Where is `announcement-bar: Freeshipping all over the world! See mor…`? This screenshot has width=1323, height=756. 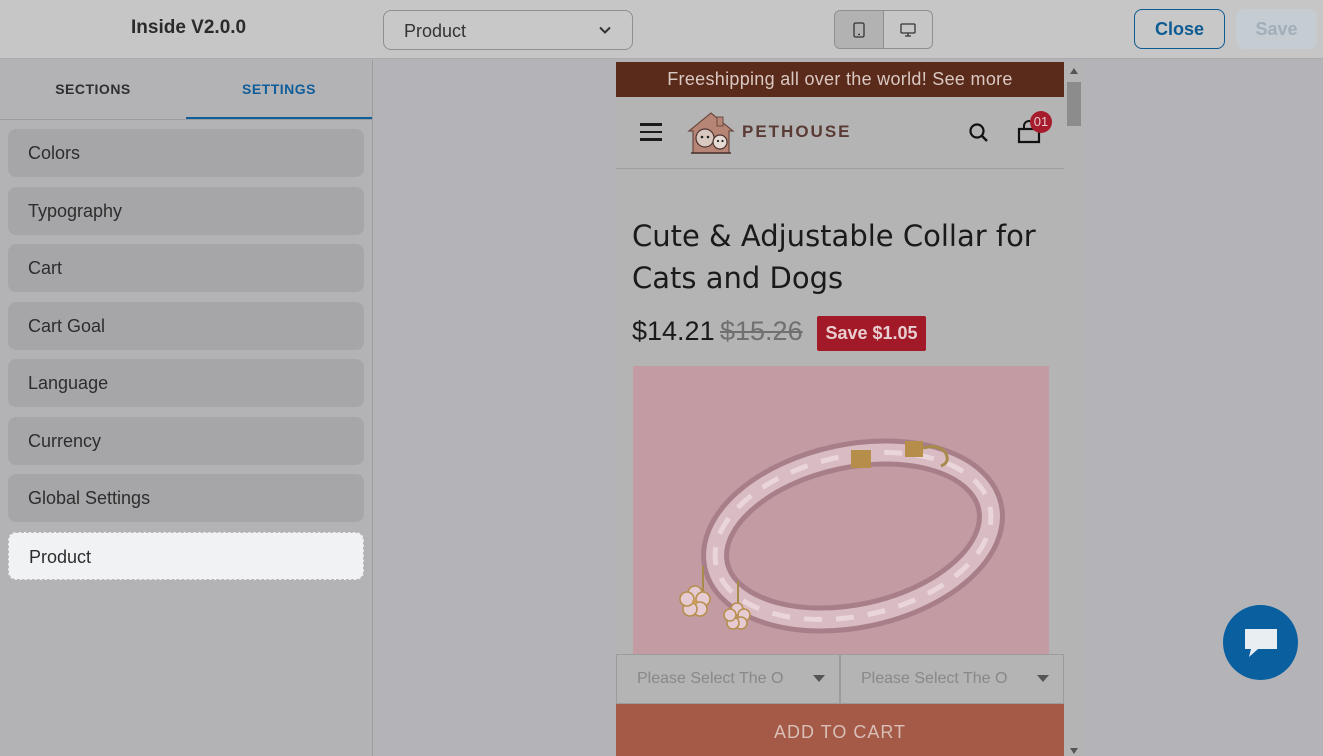
announcement-bar: Freeshipping all over the world! See mor… is located at coordinates (840, 79).